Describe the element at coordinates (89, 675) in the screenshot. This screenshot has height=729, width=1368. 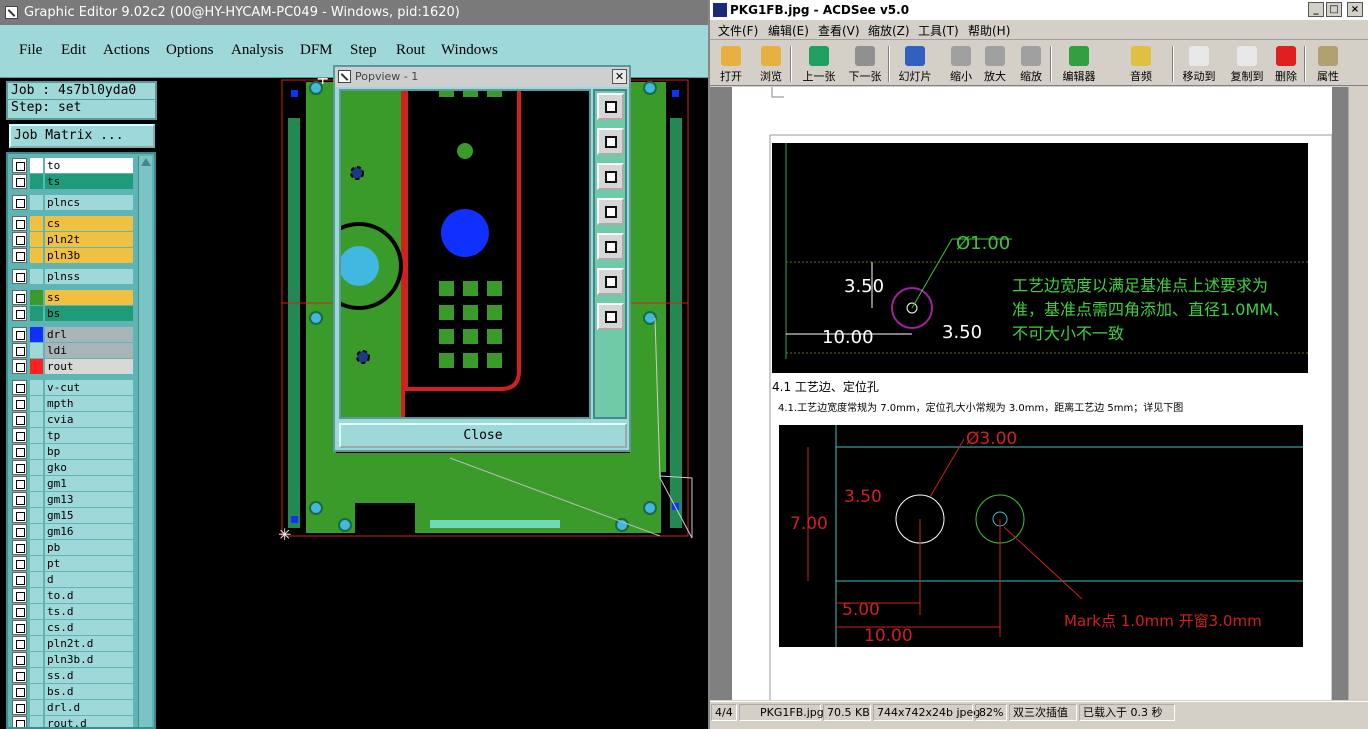
I see `layer-name: ss.d` at that location.